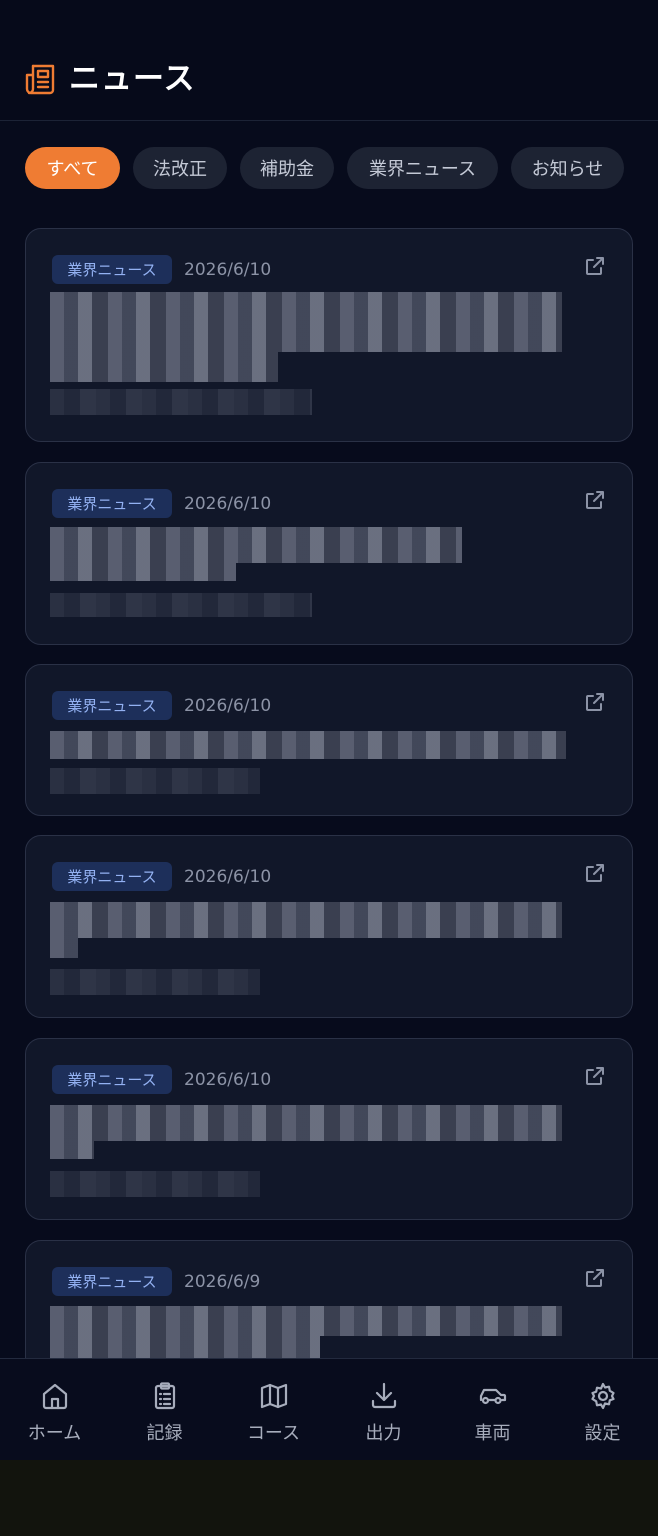  What do you see at coordinates (335, 168) in the screenshot?
I see `filter-tabs: すべて 法改正 補助金 業界ニュース お知らせ` at bounding box center [335, 168].